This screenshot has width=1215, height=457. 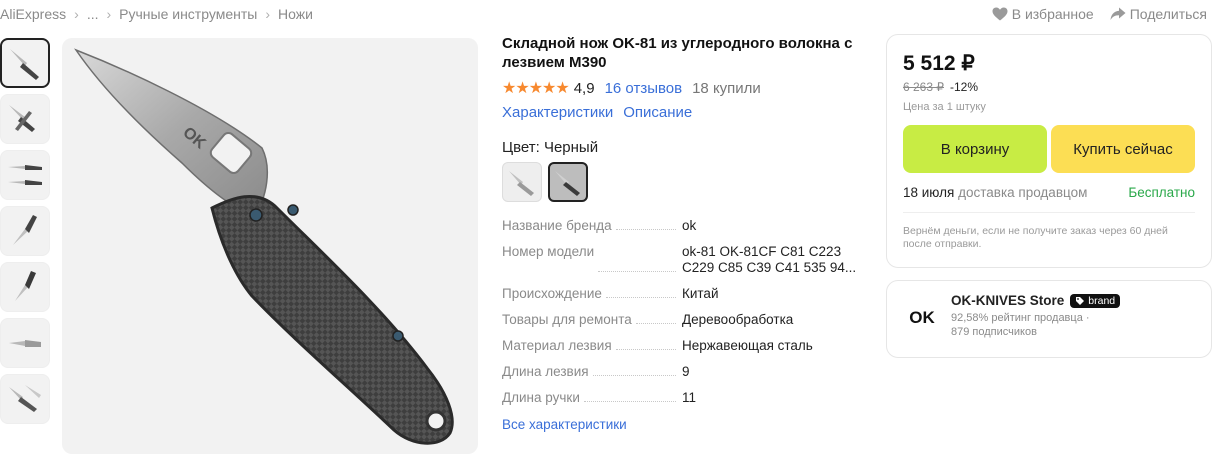 What do you see at coordinates (557, 225) in the screenshot?
I see `spec-name: Название бренда` at bounding box center [557, 225].